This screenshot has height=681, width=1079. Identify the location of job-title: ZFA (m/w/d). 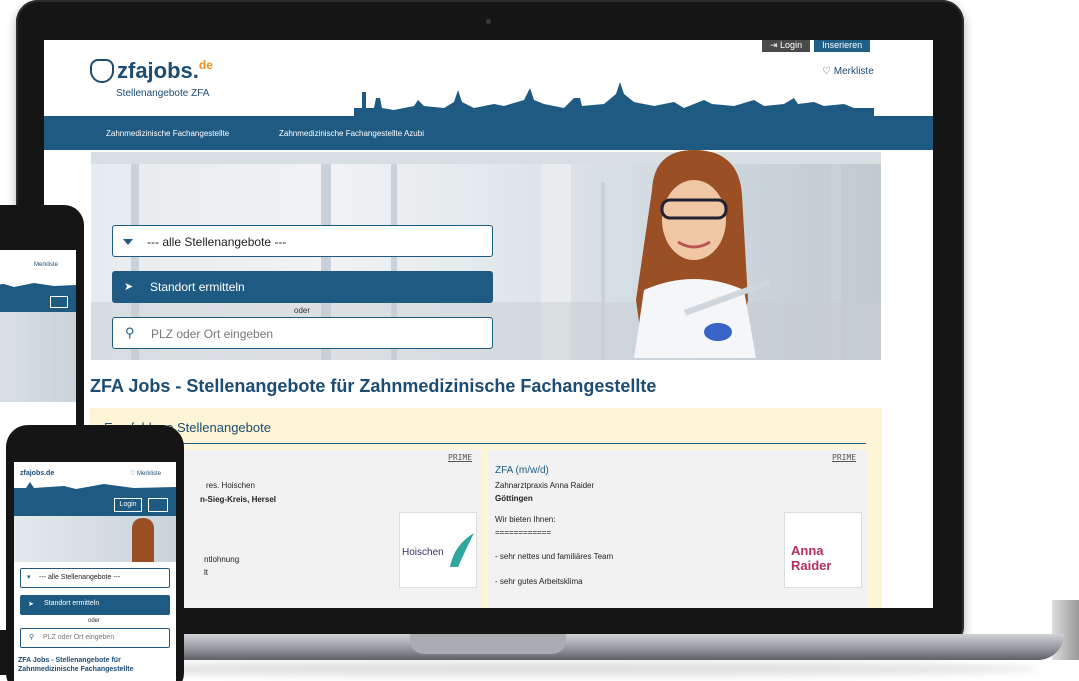
(522, 470).